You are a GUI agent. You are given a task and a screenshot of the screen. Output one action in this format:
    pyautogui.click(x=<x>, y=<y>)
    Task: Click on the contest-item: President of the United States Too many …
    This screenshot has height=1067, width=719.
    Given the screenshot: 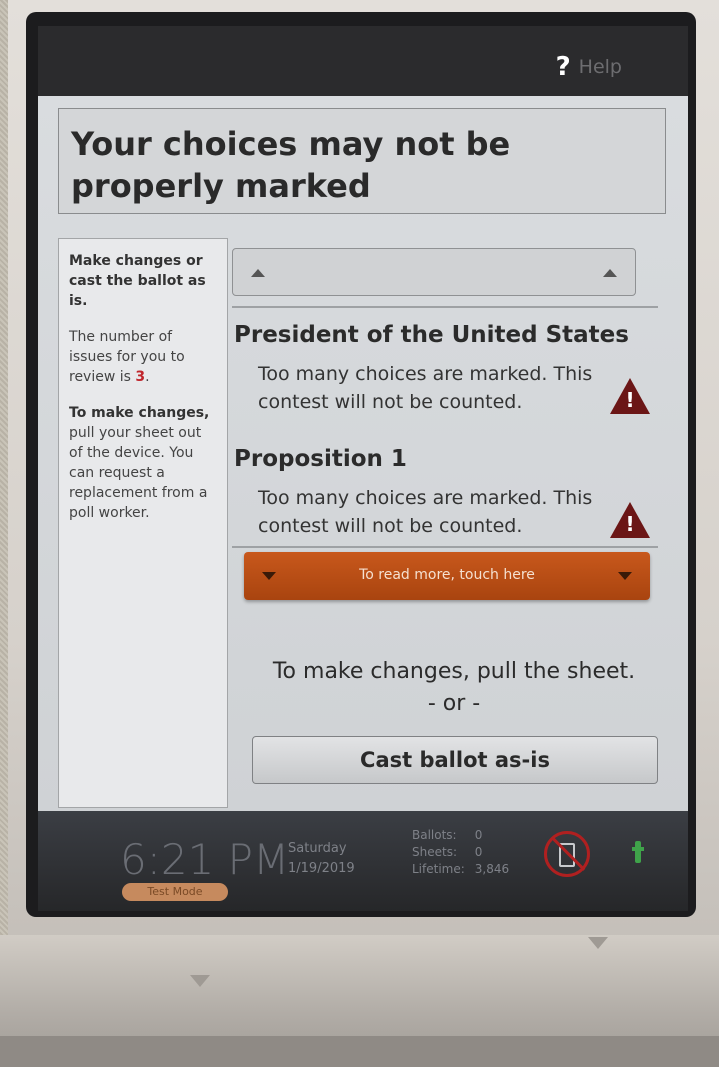 What is the action you would take?
    pyautogui.click(x=444, y=369)
    